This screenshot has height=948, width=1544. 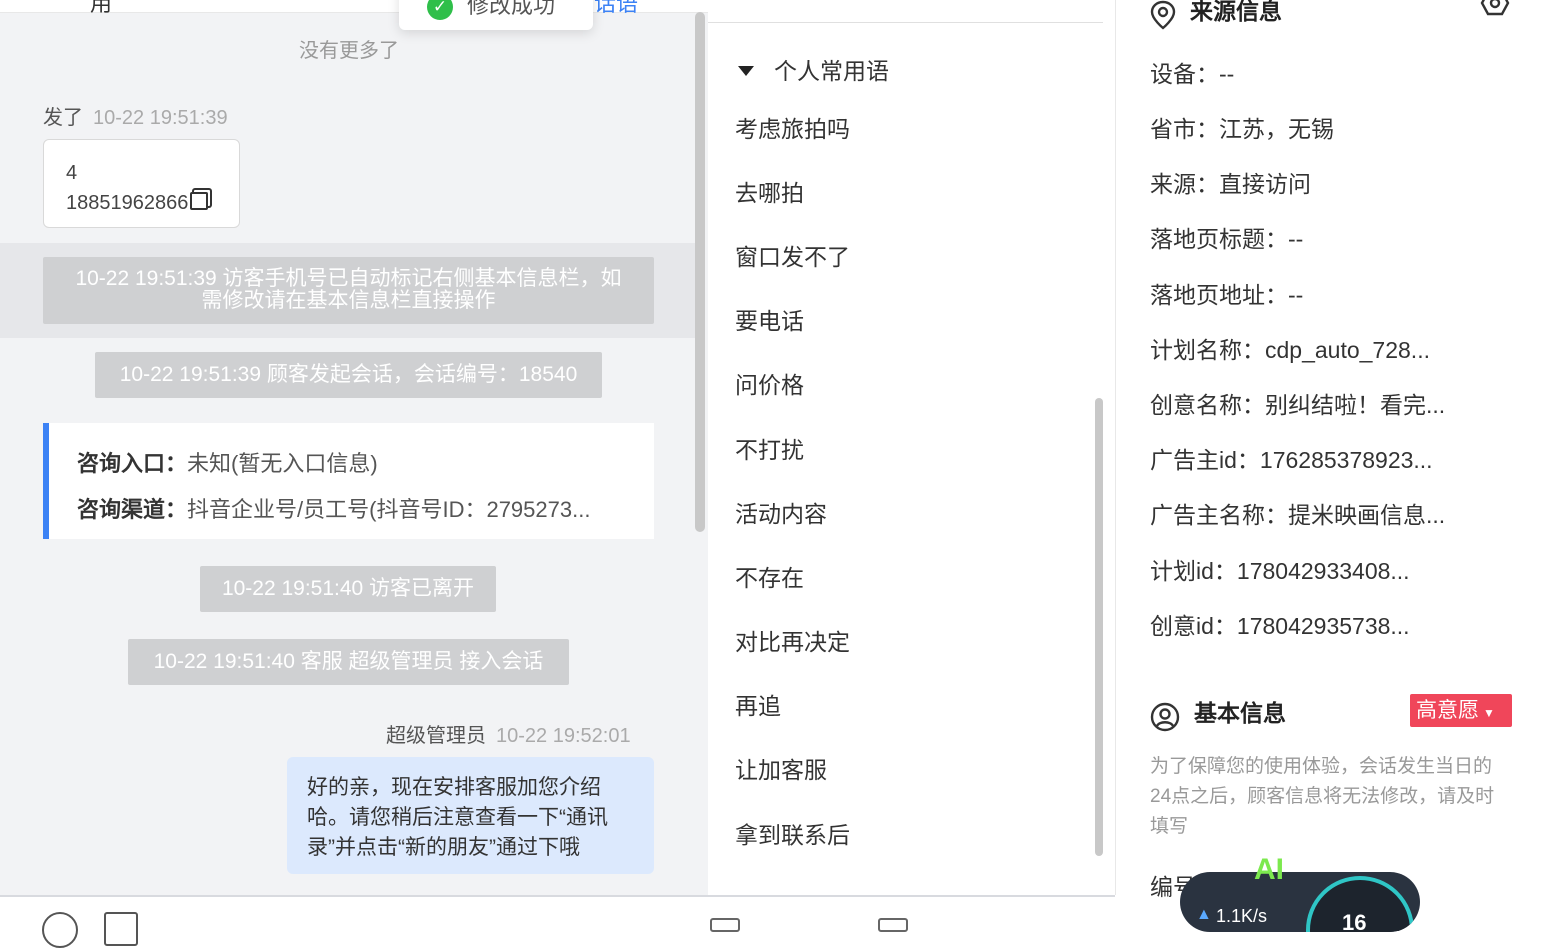 What do you see at coordinates (121, 929) in the screenshot?
I see `image-icon` at bounding box center [121, 929].